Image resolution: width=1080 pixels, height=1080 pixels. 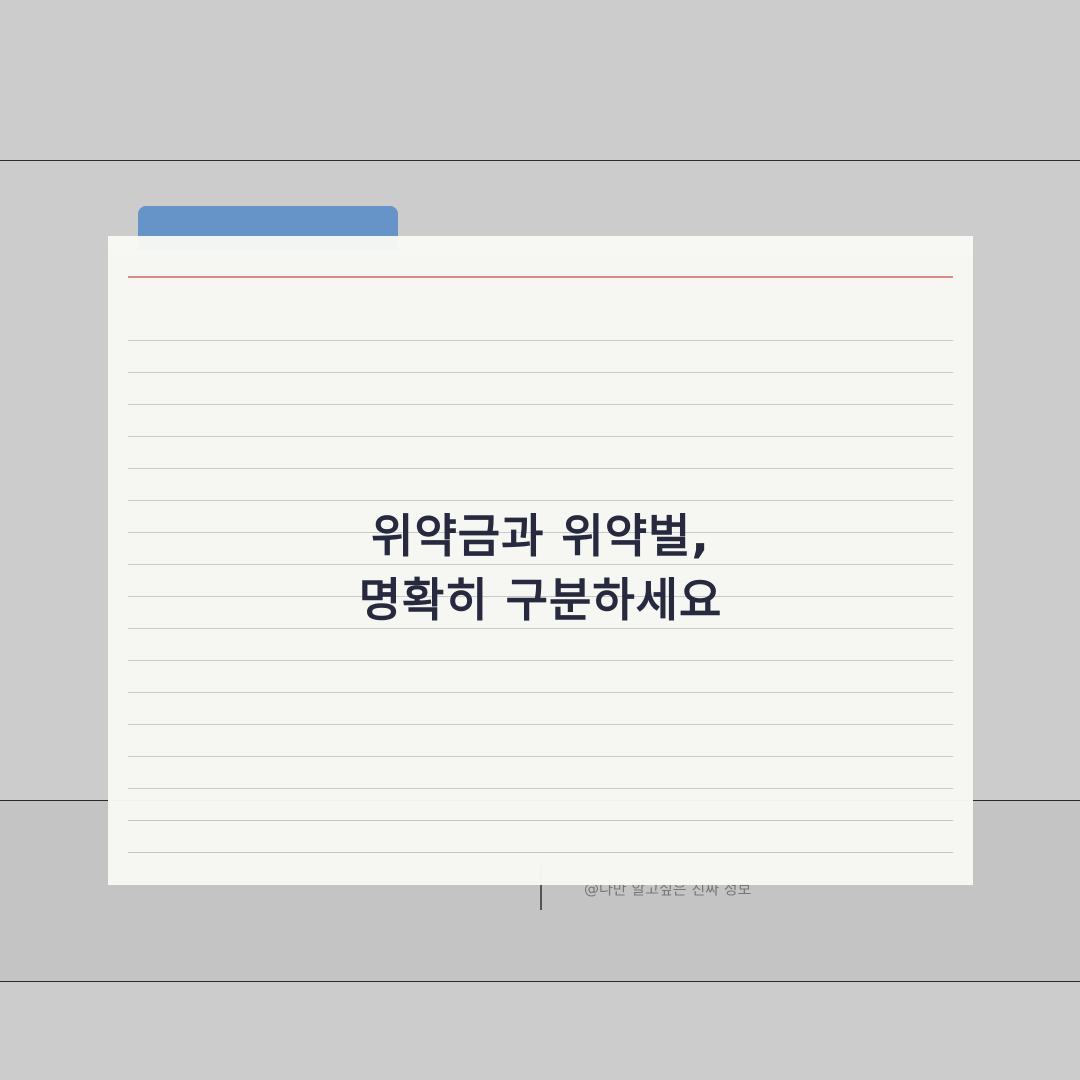 What do you see at coordinates (540, 981) in the screenshot?
I see `band-bottom-divider` at bounding box center [540, 981].